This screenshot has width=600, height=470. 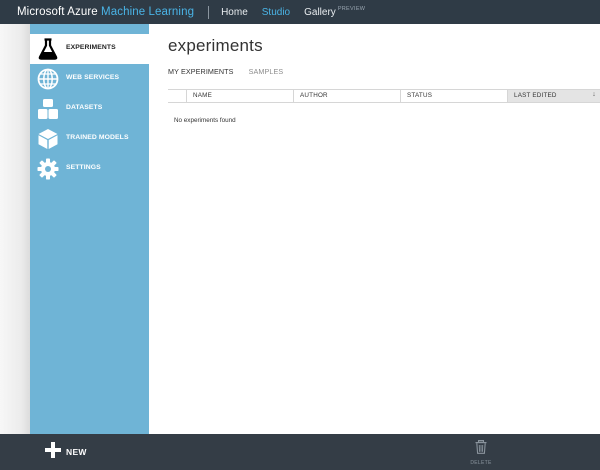 I want to click on column-header-select, so click(x=177, y=96).